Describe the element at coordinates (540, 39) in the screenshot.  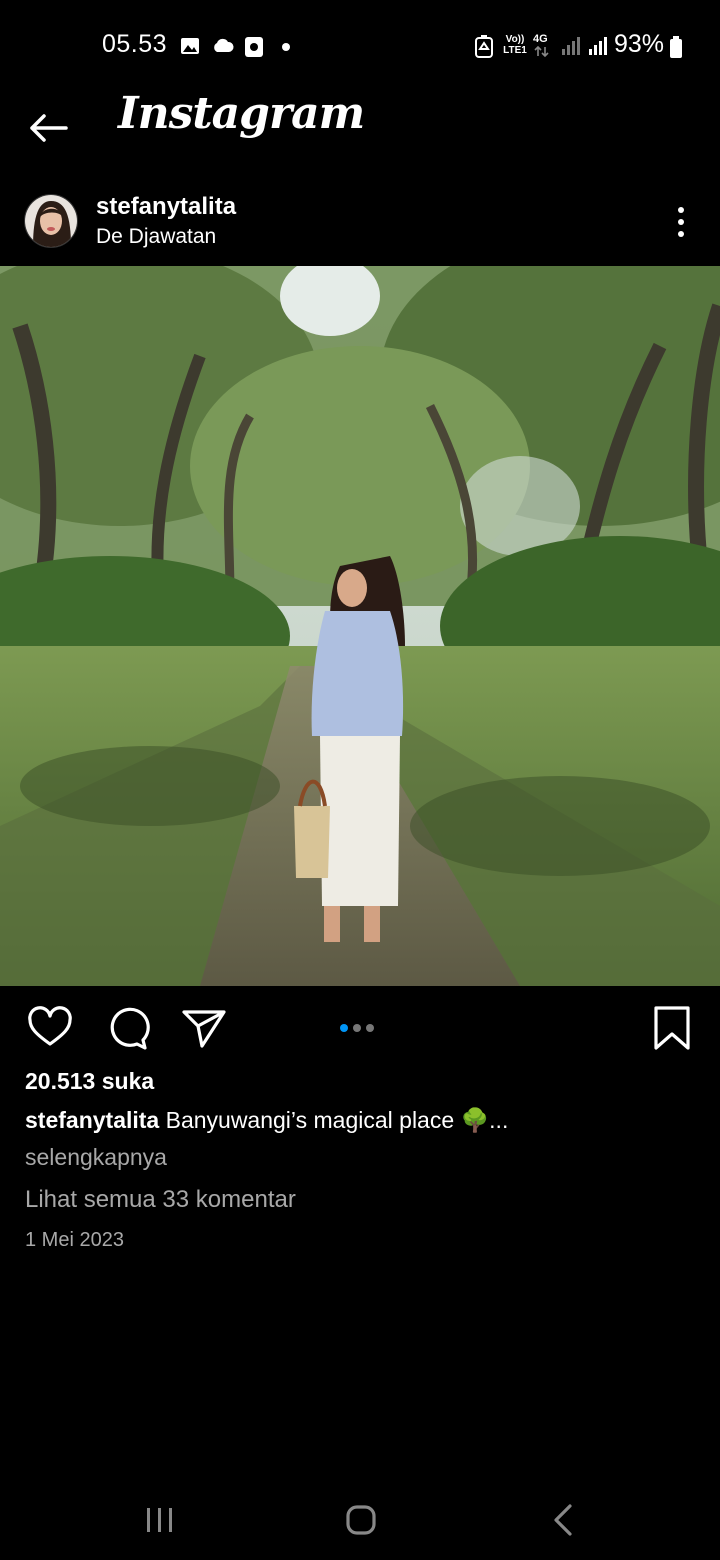
I see `4g-indicator: 4G` at that location.